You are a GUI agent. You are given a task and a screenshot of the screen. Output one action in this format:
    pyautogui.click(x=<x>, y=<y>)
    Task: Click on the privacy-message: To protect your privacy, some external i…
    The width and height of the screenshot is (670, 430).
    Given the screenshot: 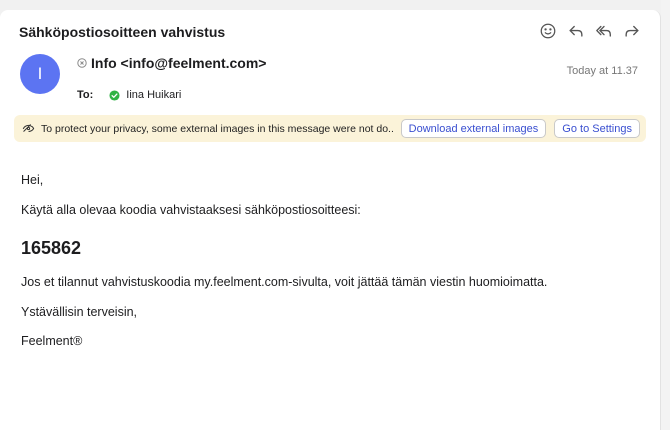 What is the action you would take?
    pyautogui.click(x=217, y=128)
    